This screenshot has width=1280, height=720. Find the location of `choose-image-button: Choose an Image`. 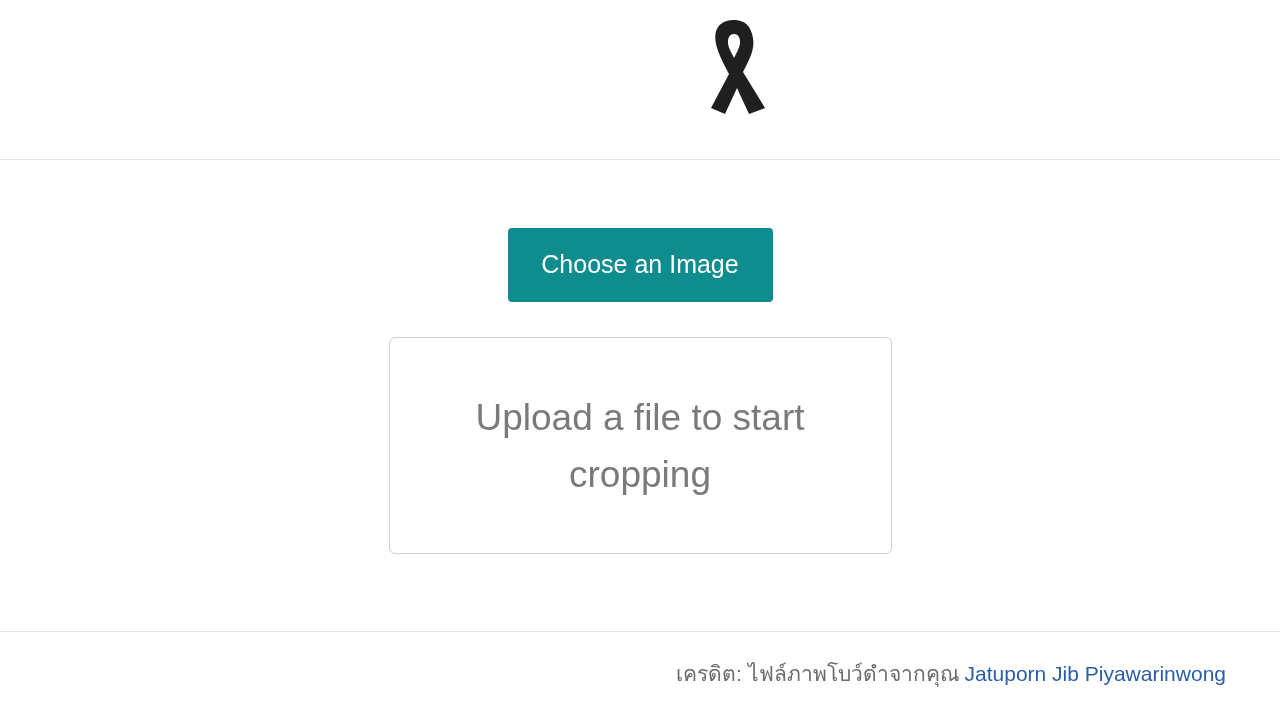

choose-image-button: Choose an Image is located at coordinates (640, 265).